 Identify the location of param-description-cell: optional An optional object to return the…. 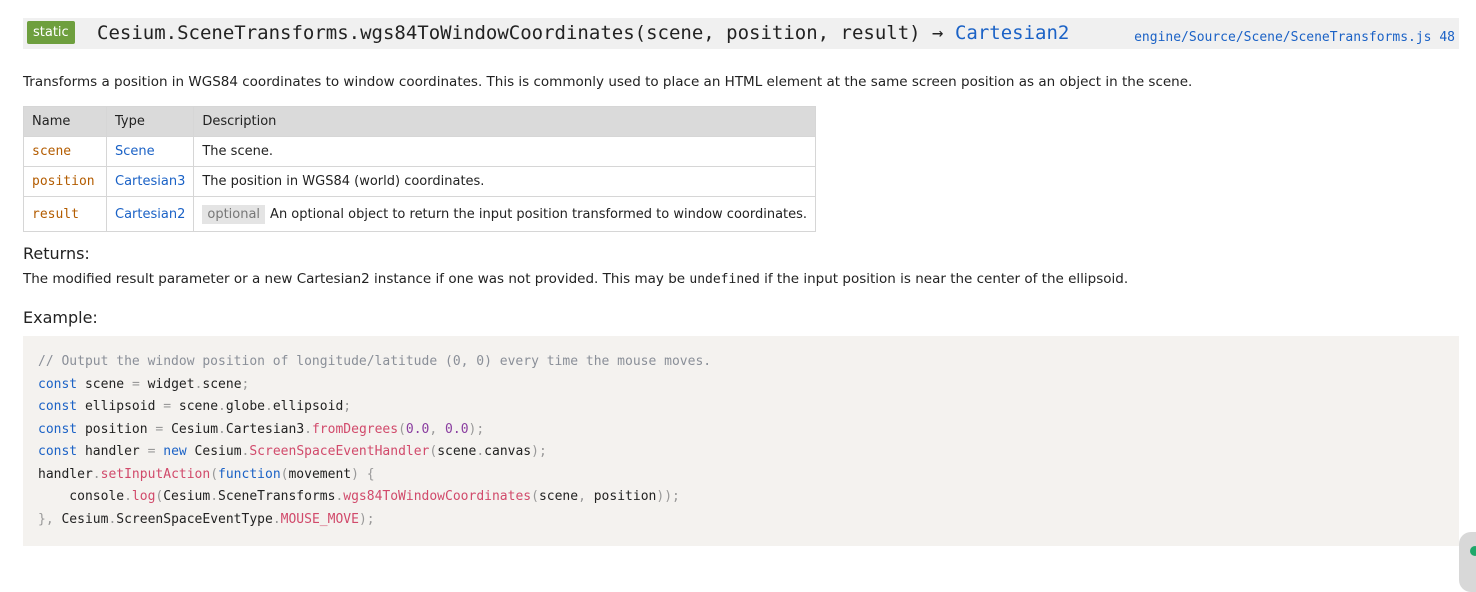
(505, 214).